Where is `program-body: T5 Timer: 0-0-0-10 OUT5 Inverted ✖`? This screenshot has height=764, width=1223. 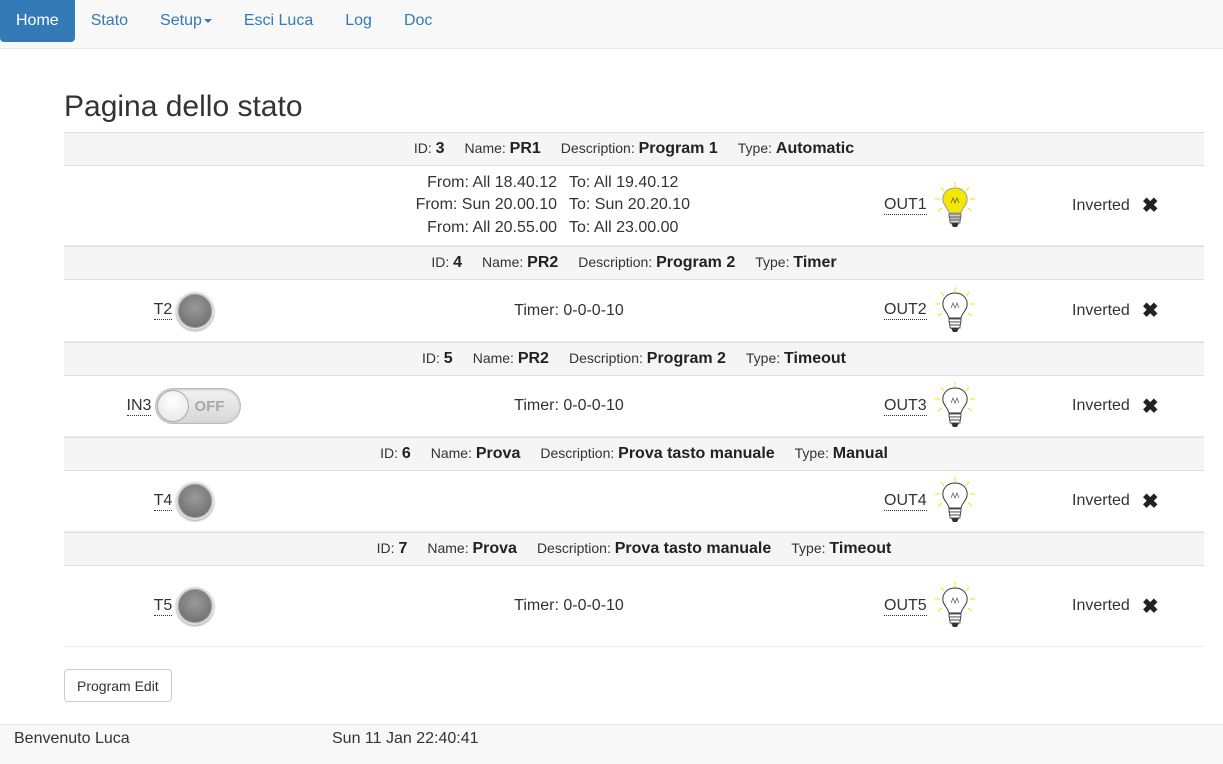 program-body: T5 Timer: 0-0-0-10 OUT5 Inverted ✖ is located at coordinates (634, 606).